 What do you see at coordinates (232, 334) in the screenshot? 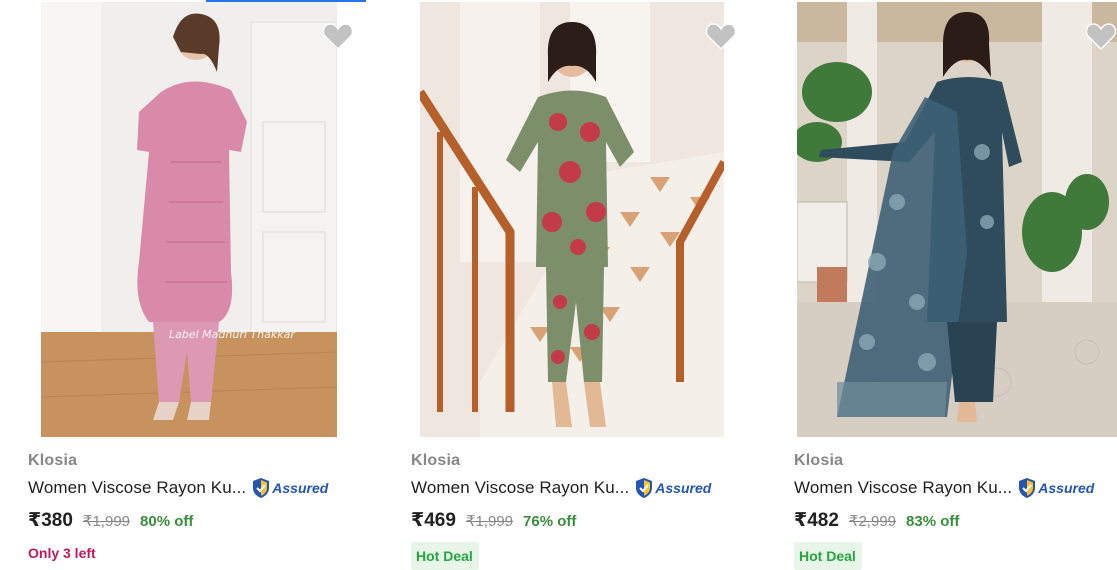
I see `svg-text: Label Madhuri Thakkar` at bounding box center [232, 334].